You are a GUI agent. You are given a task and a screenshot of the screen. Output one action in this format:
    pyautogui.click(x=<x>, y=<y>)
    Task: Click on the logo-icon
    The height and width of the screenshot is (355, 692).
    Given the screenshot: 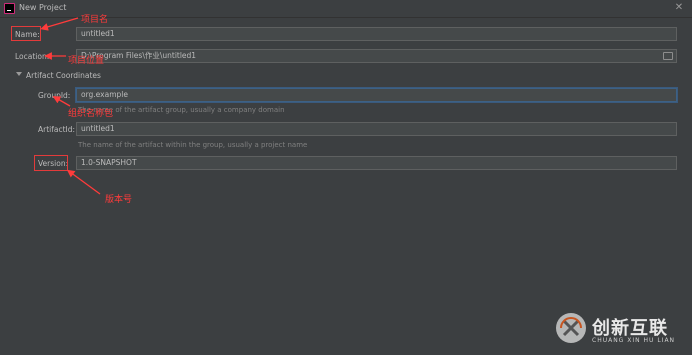 What is the action you would take?
    pyautogui.click(x=571, y=328)
    